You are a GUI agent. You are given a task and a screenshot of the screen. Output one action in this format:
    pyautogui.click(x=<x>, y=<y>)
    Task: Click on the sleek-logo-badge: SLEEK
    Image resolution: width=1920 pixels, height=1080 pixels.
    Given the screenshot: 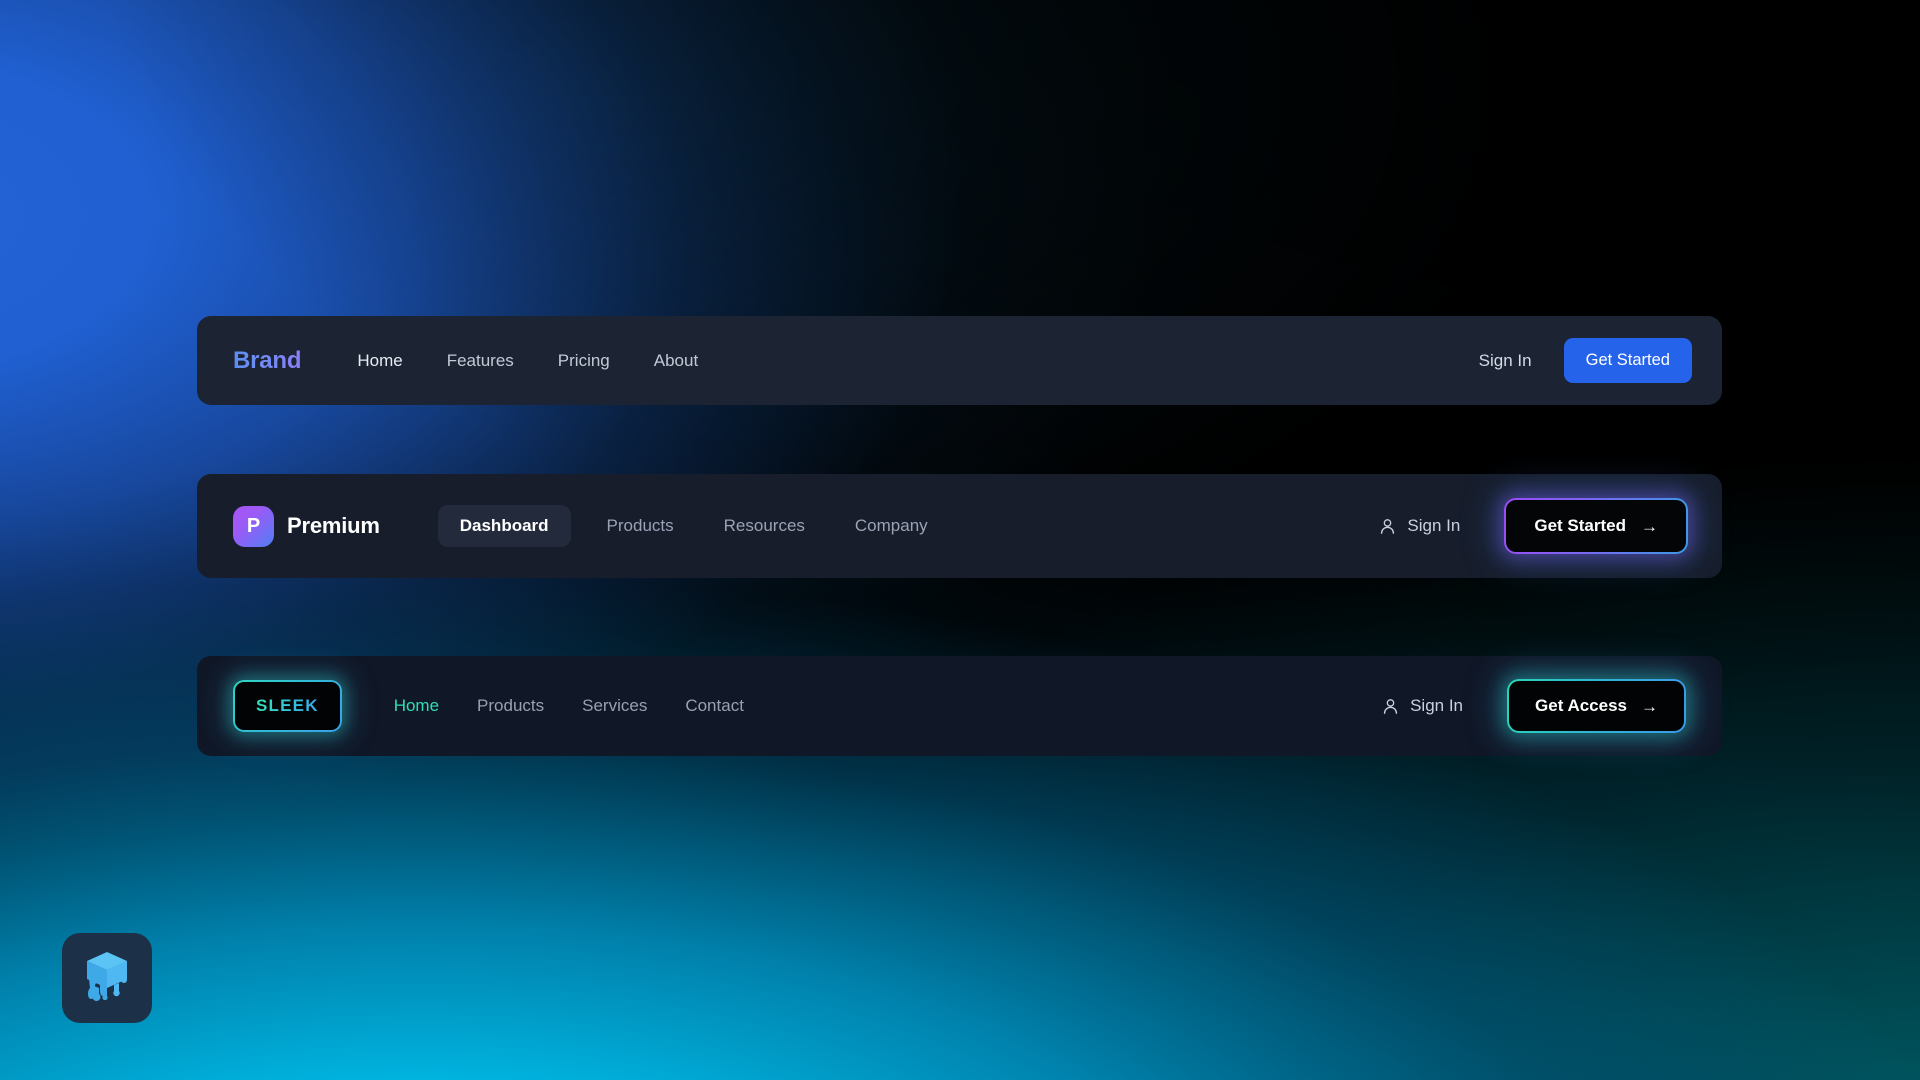 What is the action you would take?
    pyautogui.click(x=287, y=706)
    